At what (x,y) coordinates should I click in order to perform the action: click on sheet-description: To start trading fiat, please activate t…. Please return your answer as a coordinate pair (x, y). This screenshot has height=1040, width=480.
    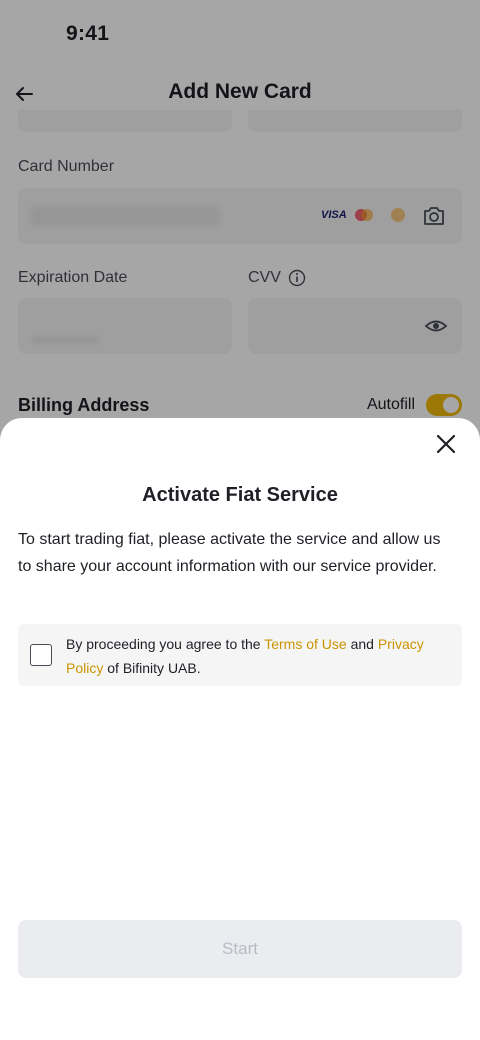
    Looking at the image, I should click on (229, 553).